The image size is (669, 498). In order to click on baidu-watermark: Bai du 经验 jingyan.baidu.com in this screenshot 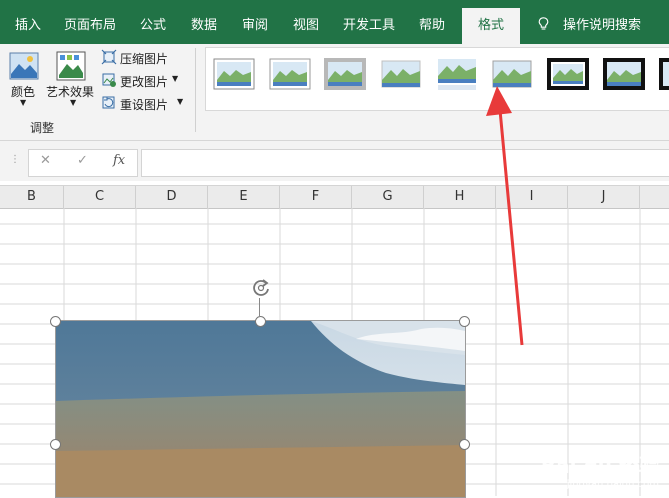, I will do `click(600, 470)`.